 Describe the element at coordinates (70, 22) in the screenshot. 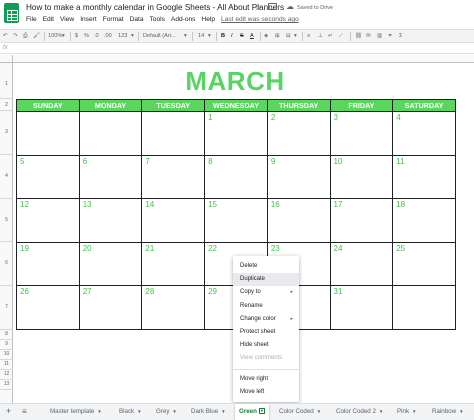

I see `menu-view: View` at that location.